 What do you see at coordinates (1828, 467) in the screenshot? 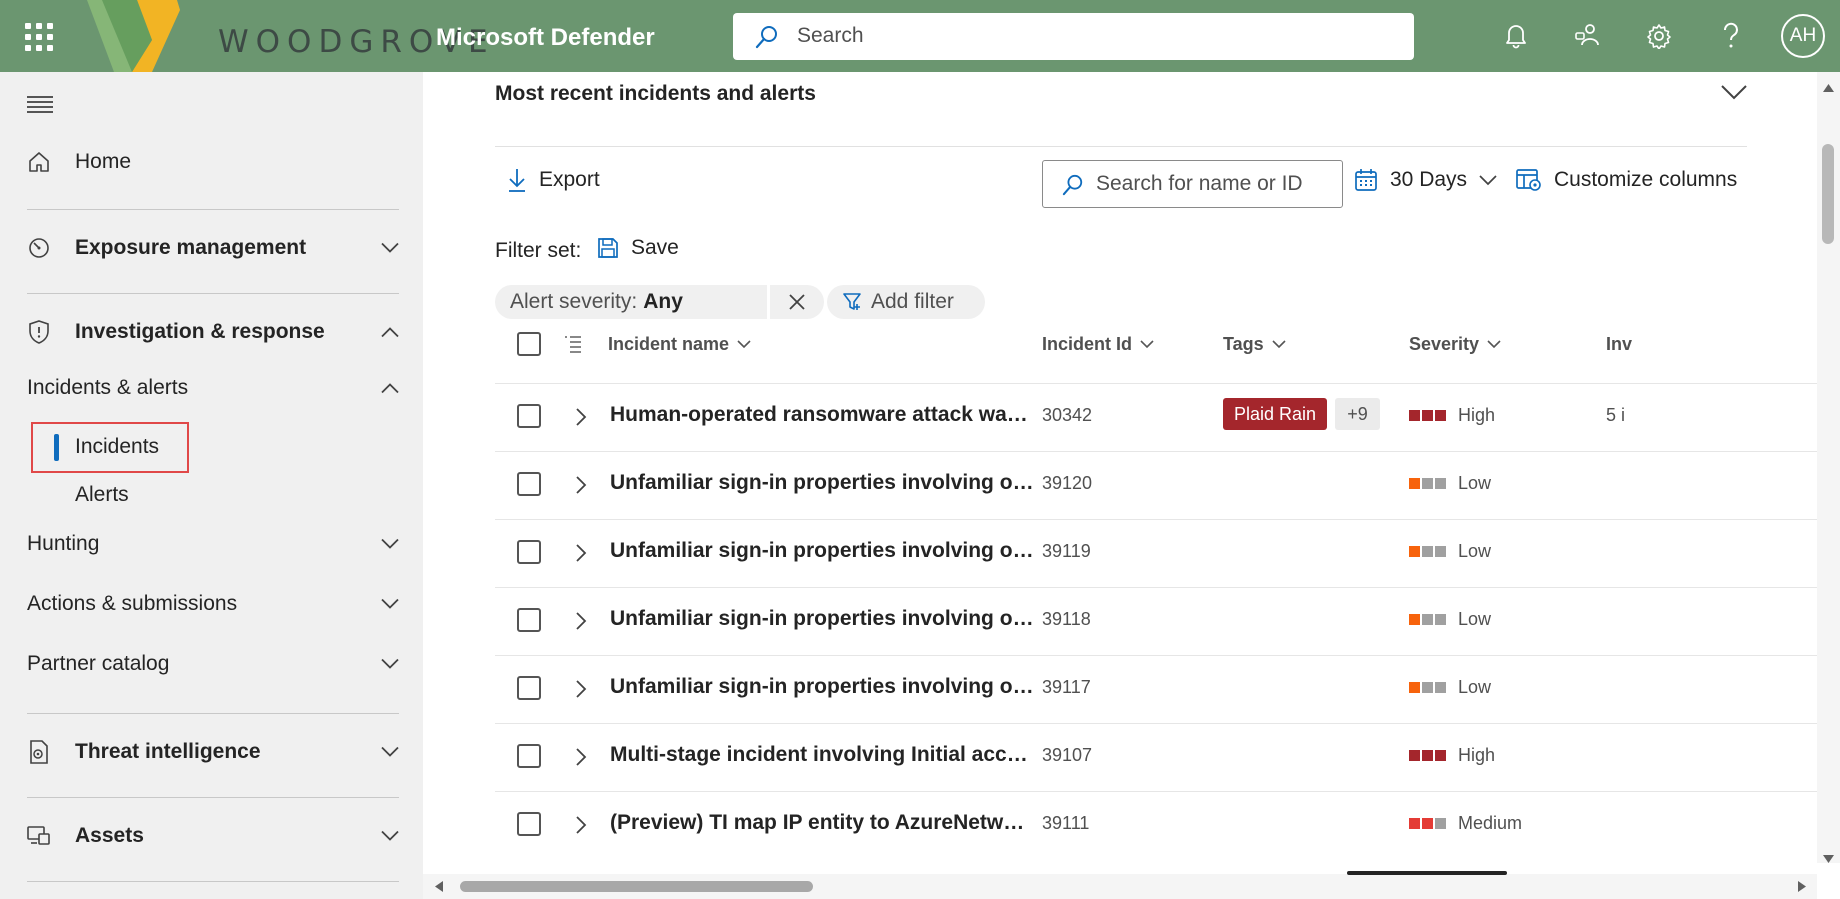
I see `vertical-scrollbar` at bounding box center [1828, 467].